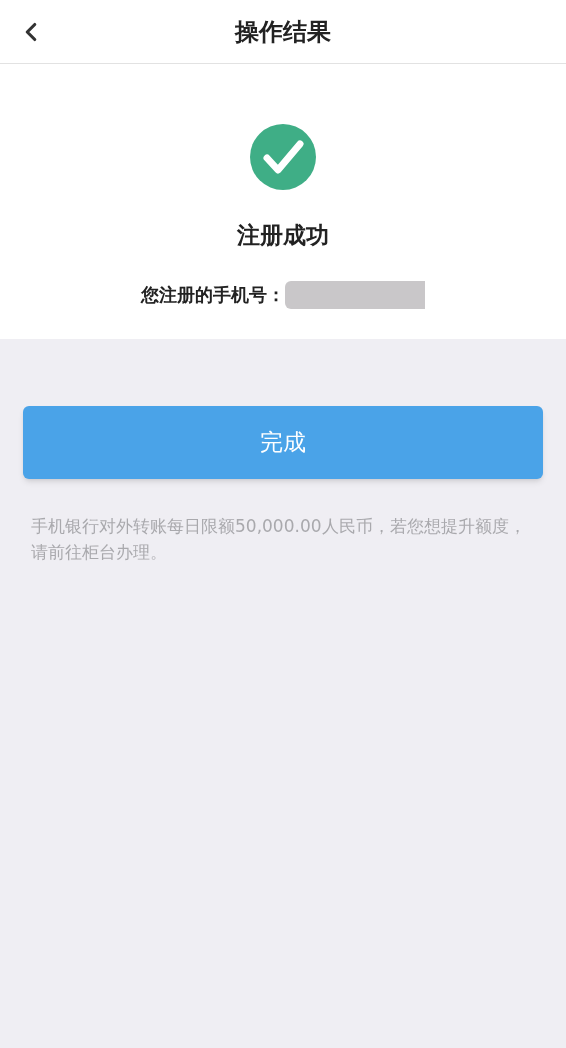  I want to click on result-title: 注册成功, so click(283, 235).